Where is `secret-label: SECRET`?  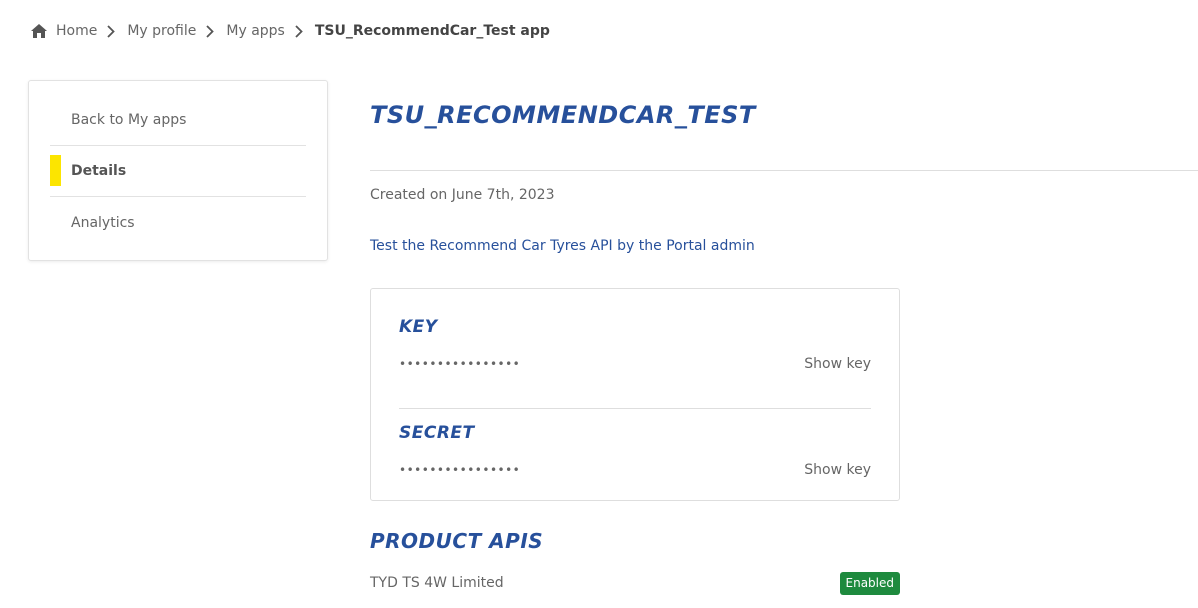 secret-label: SECRET is located at coordinates (437, 433).